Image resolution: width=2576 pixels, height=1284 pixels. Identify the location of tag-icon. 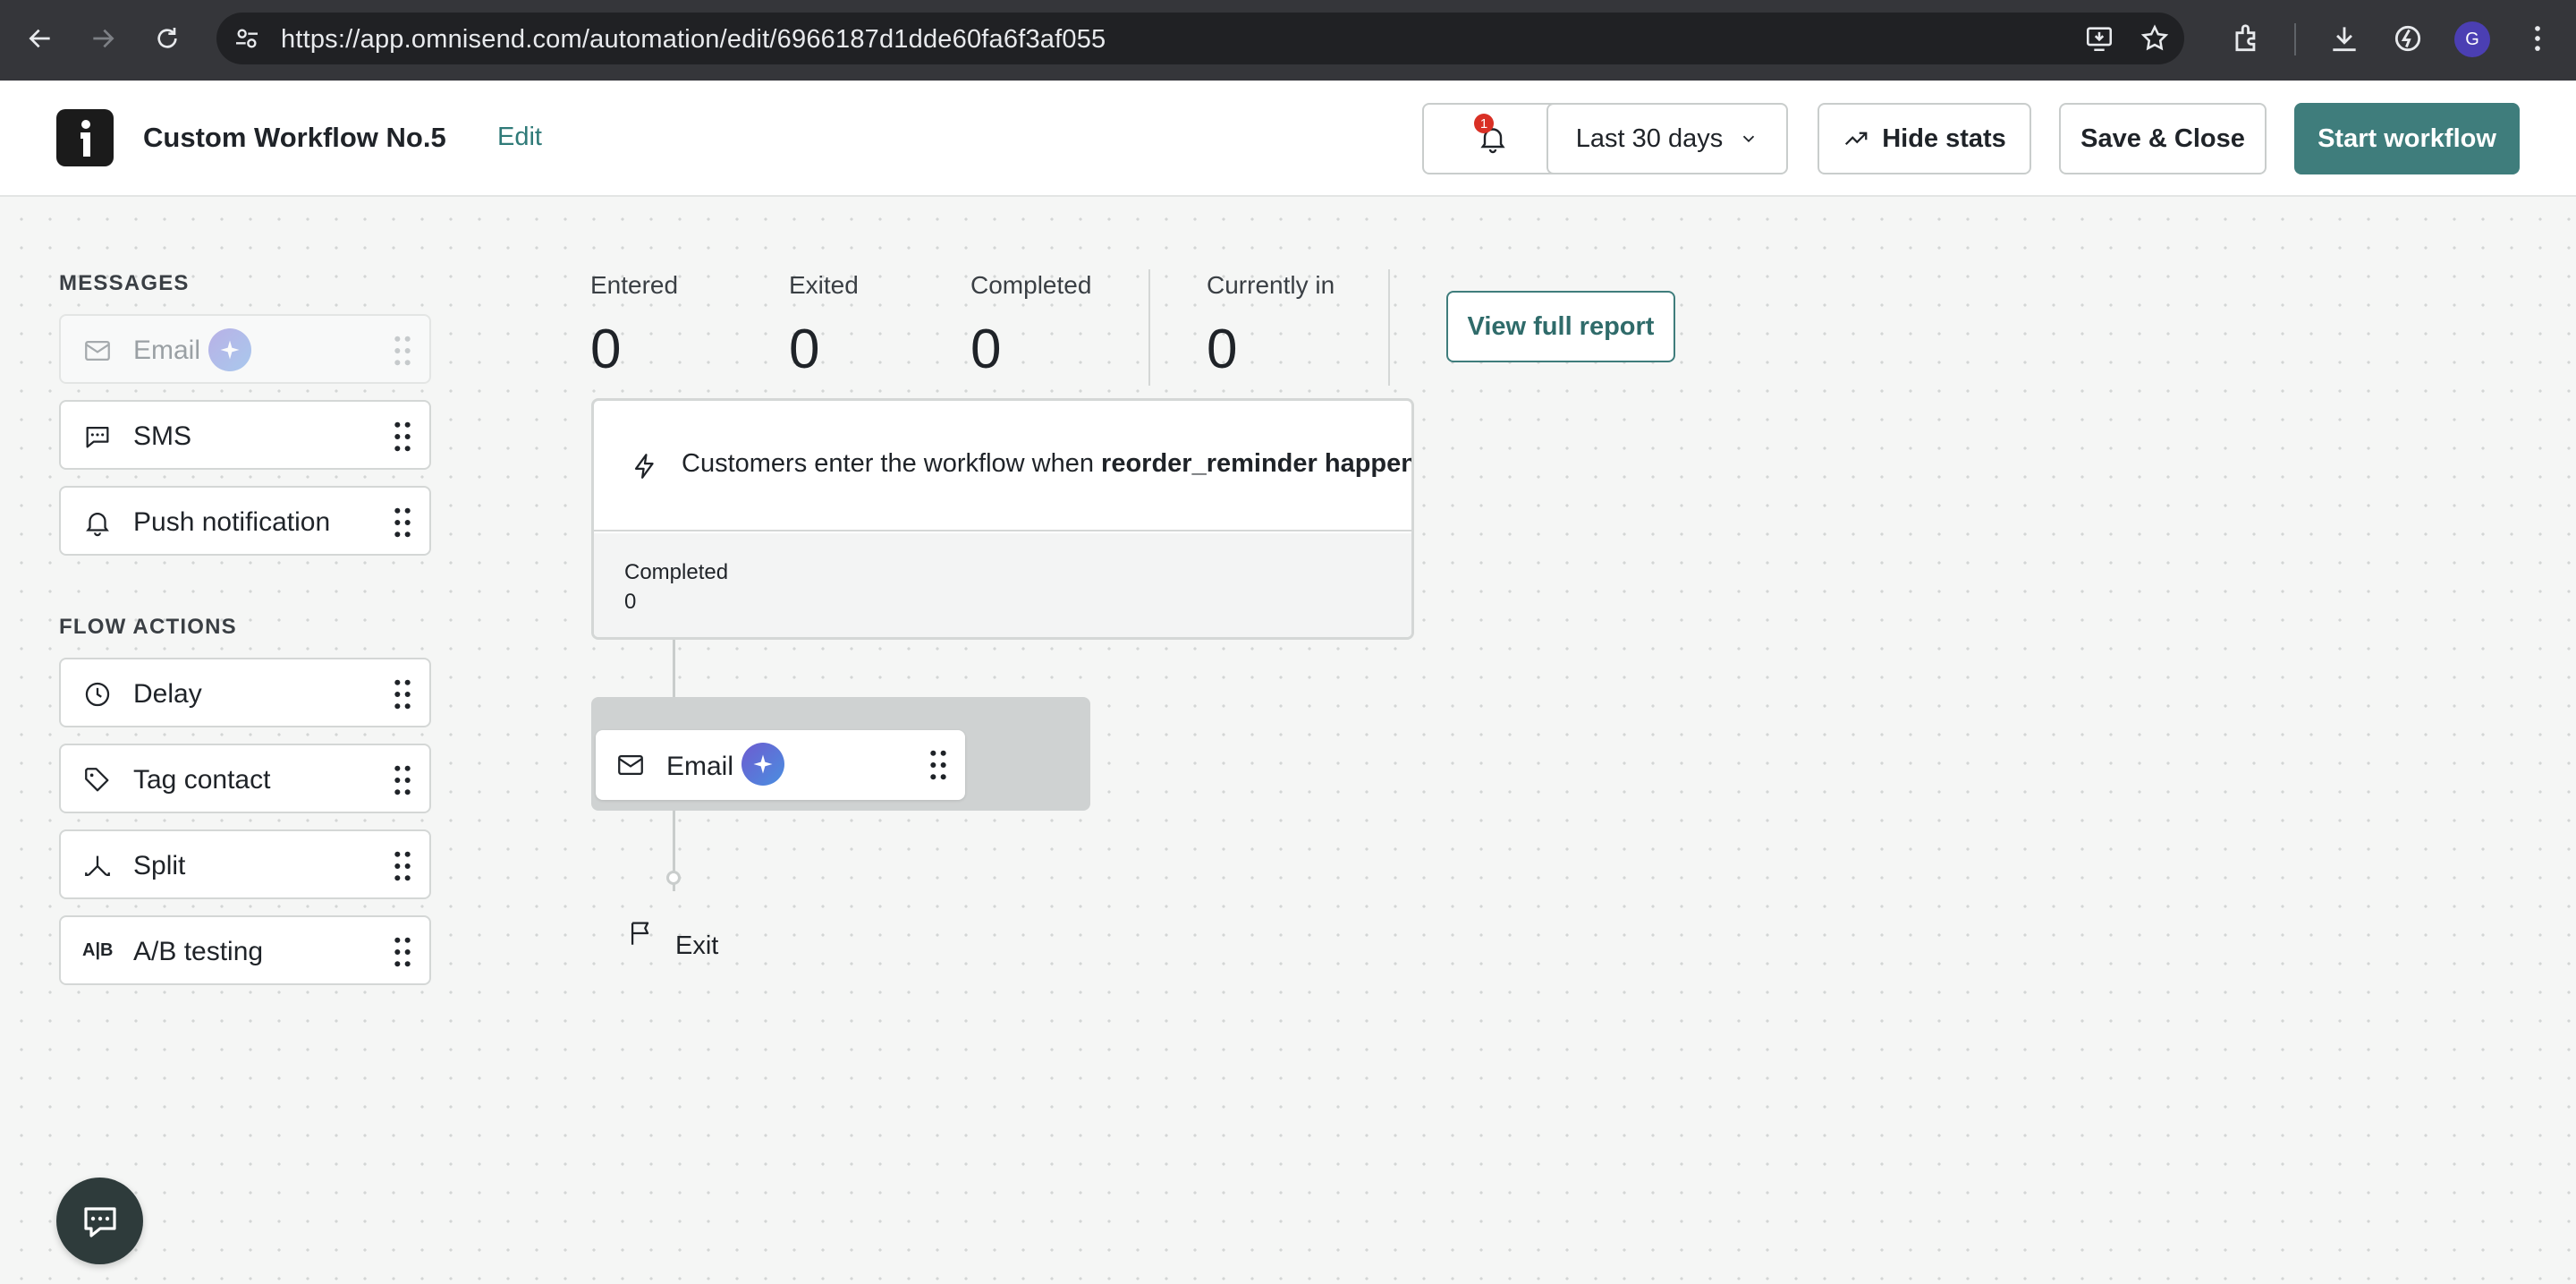
(97, 780).